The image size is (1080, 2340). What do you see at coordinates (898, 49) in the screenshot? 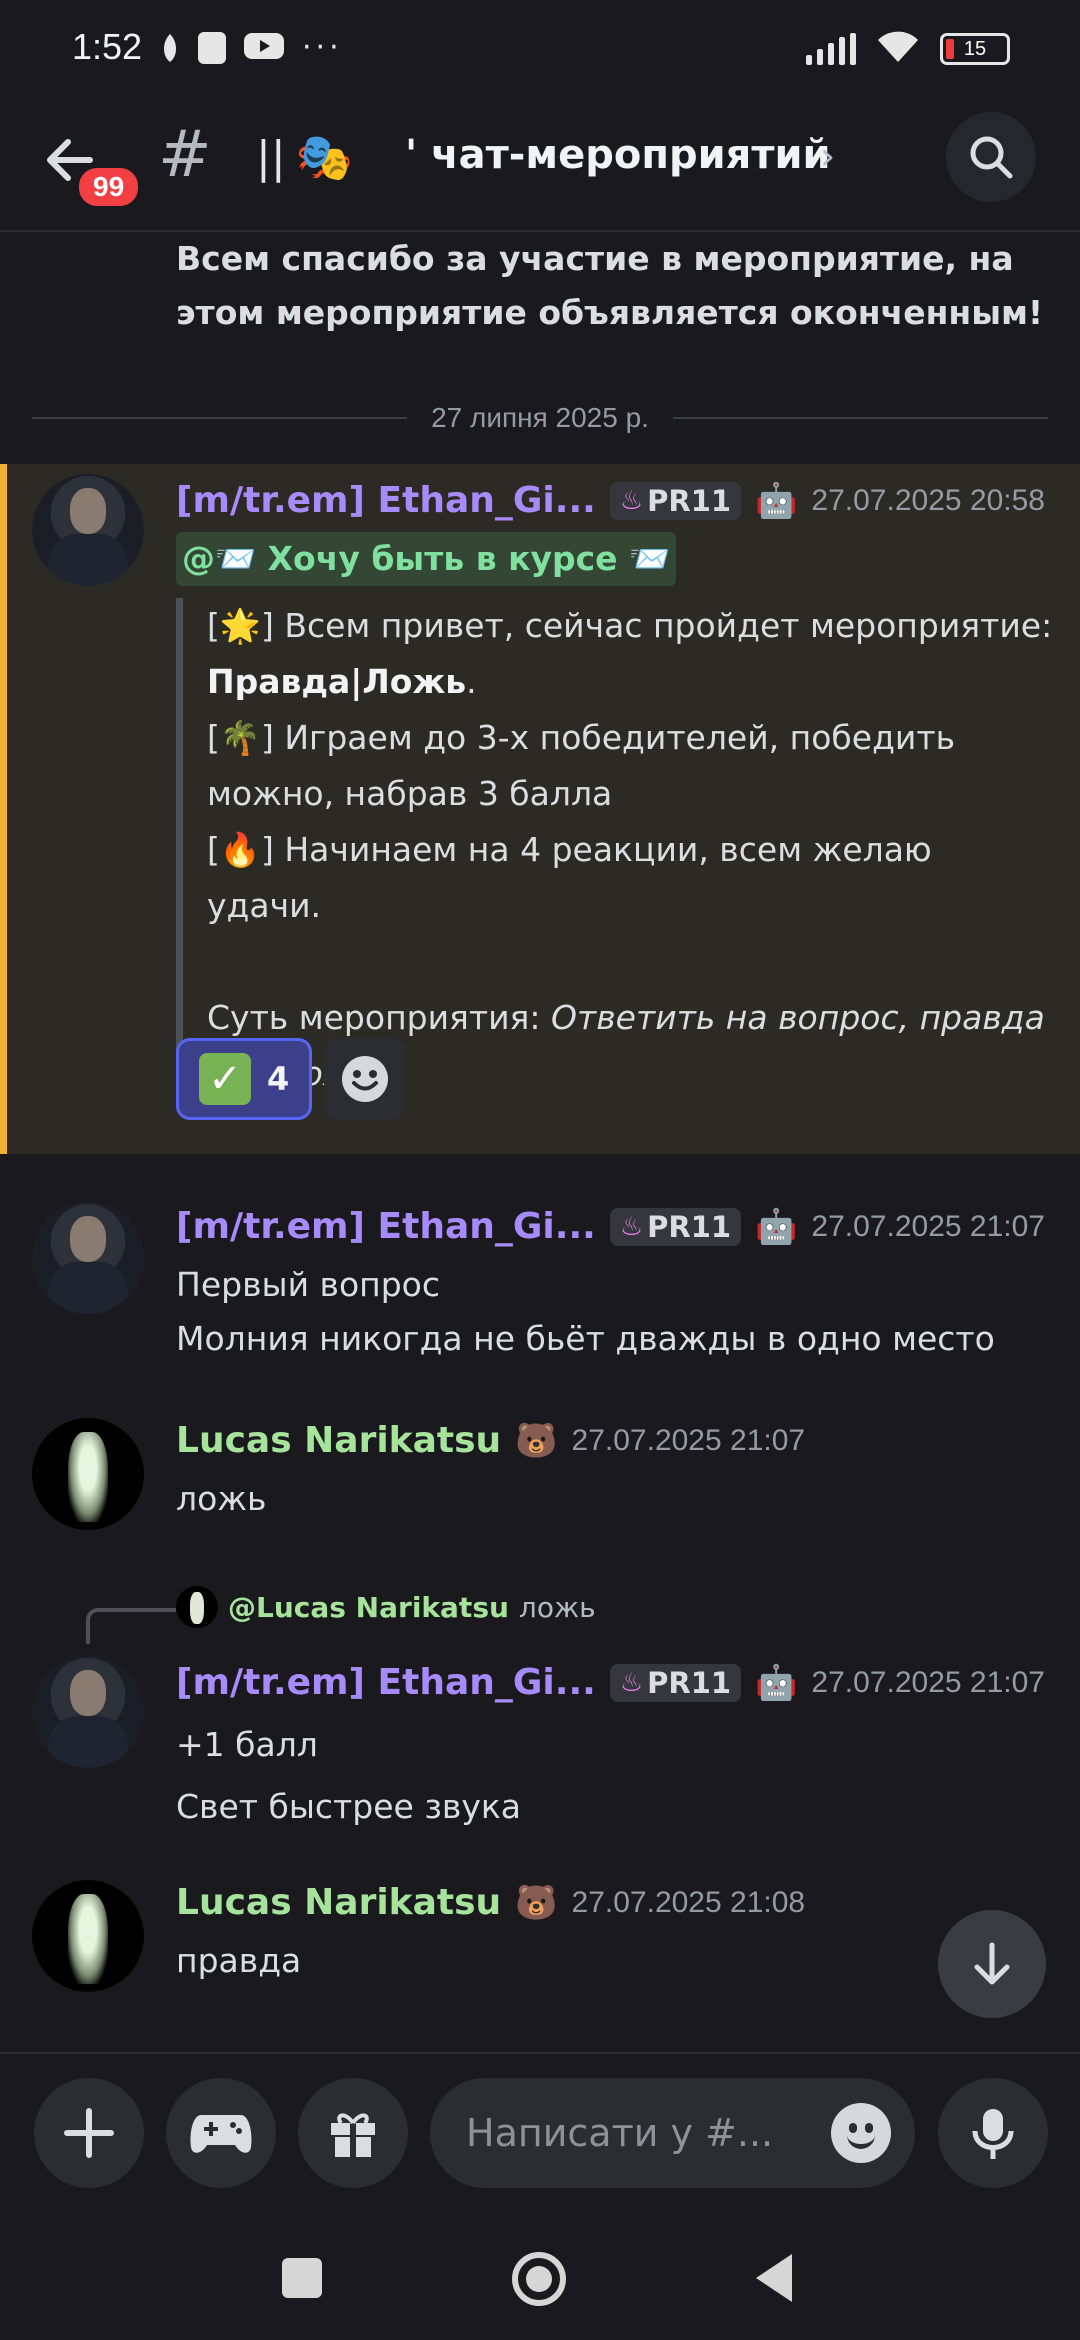
I see `wifi-icon` at bounding box center [898, 49].